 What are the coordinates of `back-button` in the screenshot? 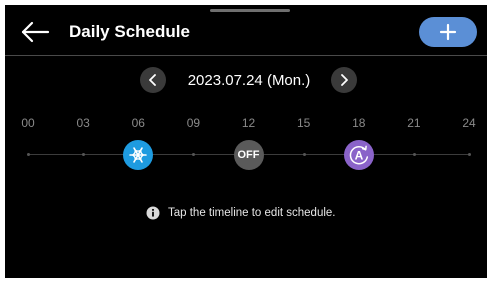 It's located at (35, 32).